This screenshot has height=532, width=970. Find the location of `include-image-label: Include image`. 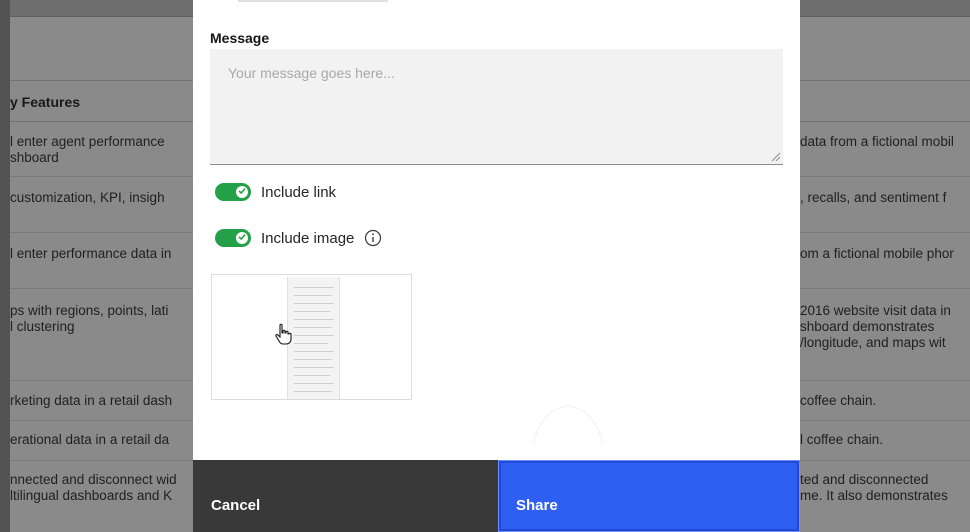

include-image-label: Include image is located at coordinates (308, 238).